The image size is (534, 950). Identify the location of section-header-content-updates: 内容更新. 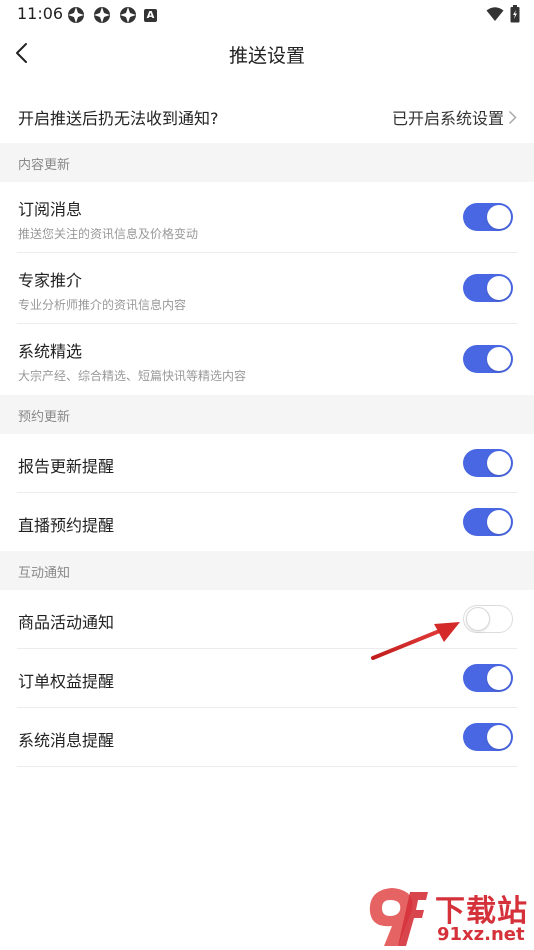
(267, 162).